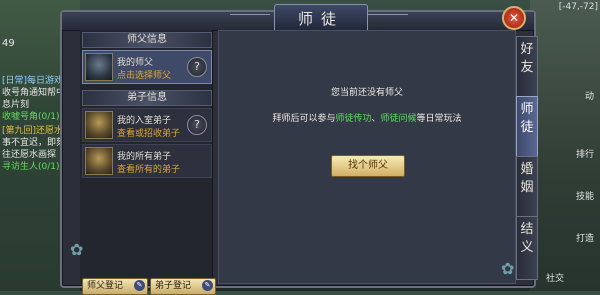 This screenshot has width=600, height=295. Describe the element at coordinates (366, 93) in the screenshot. I see `no-master-message: 您当前还没有师父` at that location.